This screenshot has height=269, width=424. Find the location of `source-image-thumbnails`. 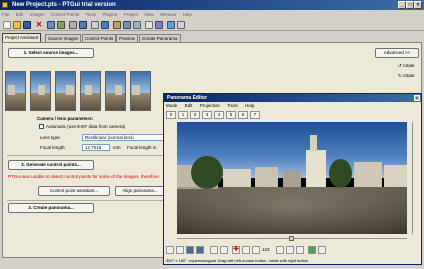

source-image-thumbnails is located at coordinates (82, 91).